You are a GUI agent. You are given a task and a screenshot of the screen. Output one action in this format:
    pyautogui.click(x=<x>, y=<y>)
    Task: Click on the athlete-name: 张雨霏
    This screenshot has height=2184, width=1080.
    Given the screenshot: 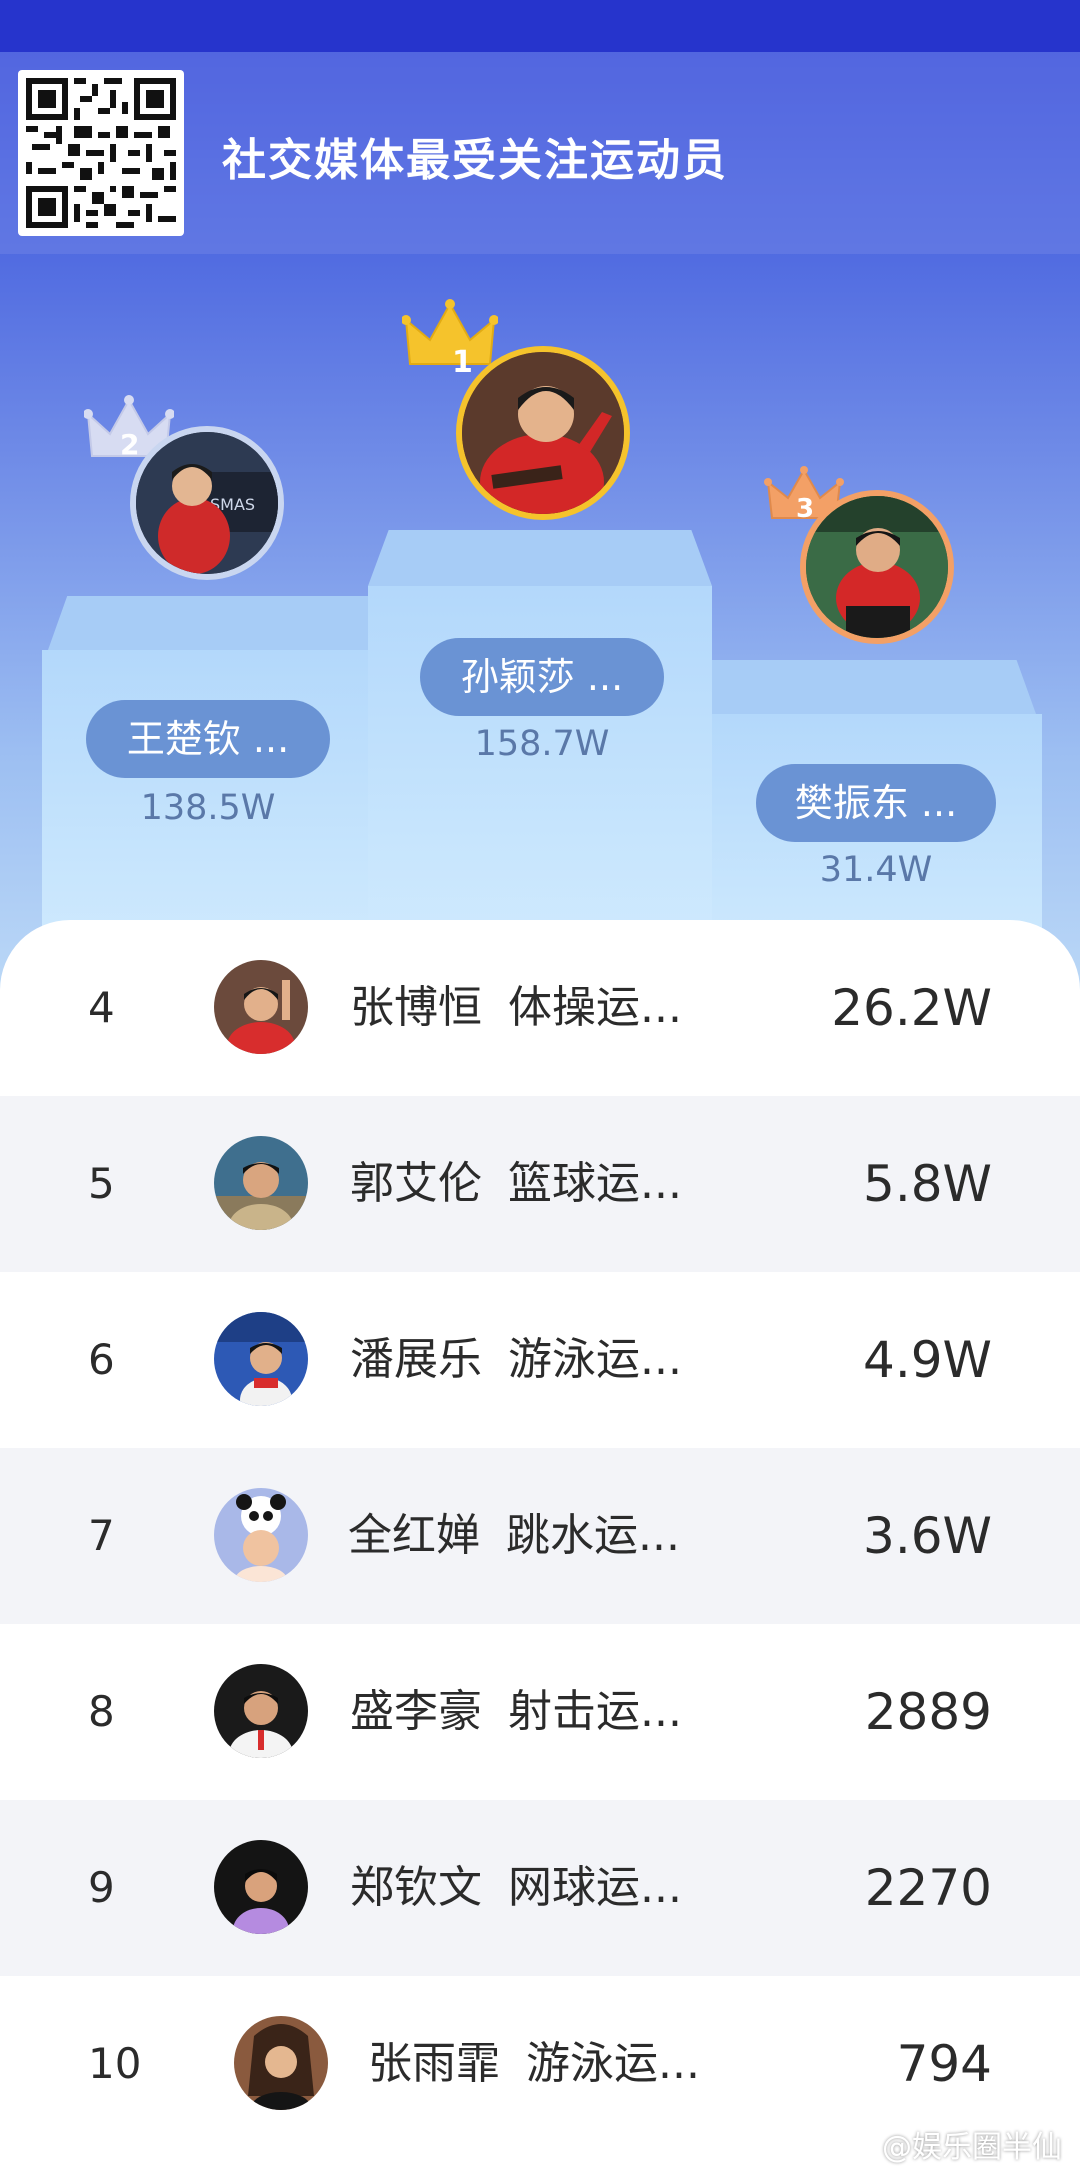 What is the action you would take?
    pyautogui.click(x=434, y=2063)
    